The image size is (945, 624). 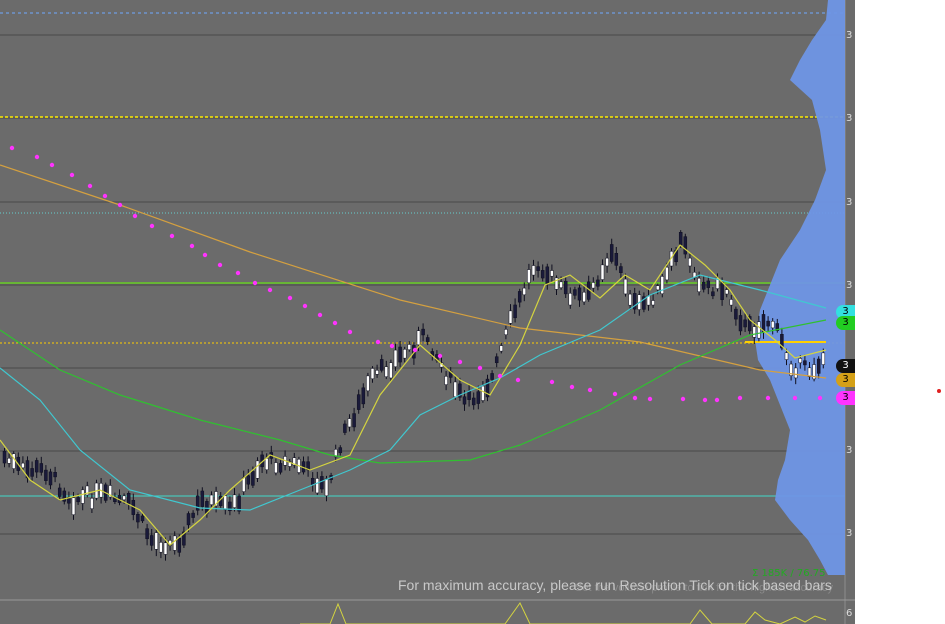 I want to click on volume-profile, so click(x=800, y=287).